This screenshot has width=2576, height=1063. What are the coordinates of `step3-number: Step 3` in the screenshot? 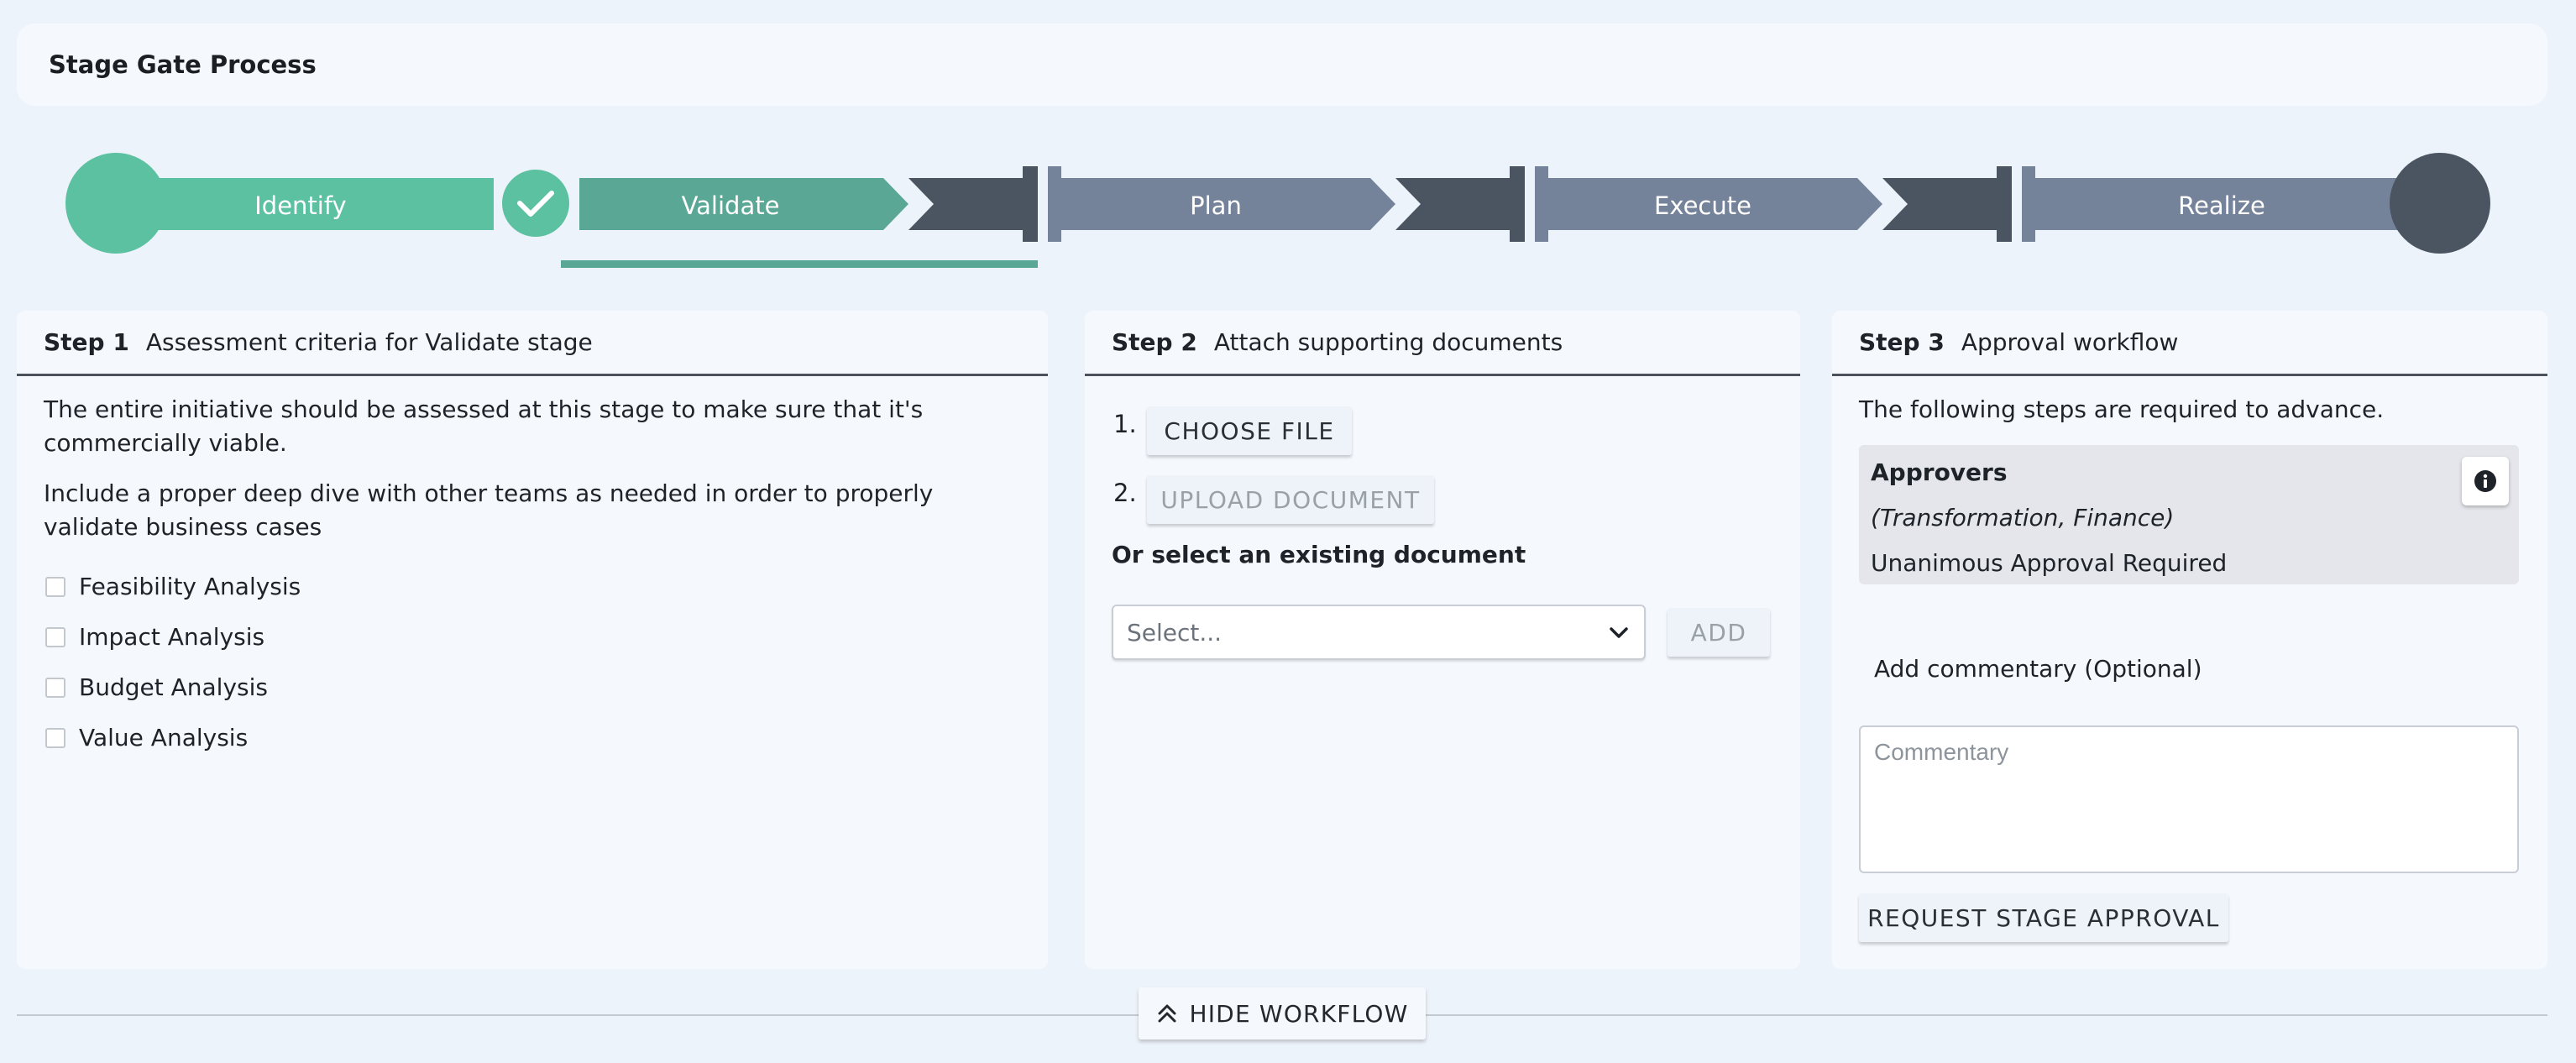 It's located at (1902, 342).